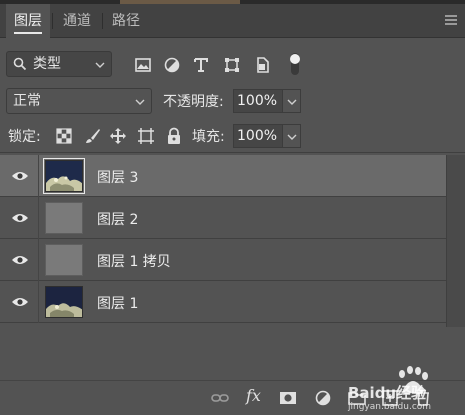 Image resolution: width=465 pixels, height=415 pixels. I want to click on opacity-dropdown, so click(292, 101).